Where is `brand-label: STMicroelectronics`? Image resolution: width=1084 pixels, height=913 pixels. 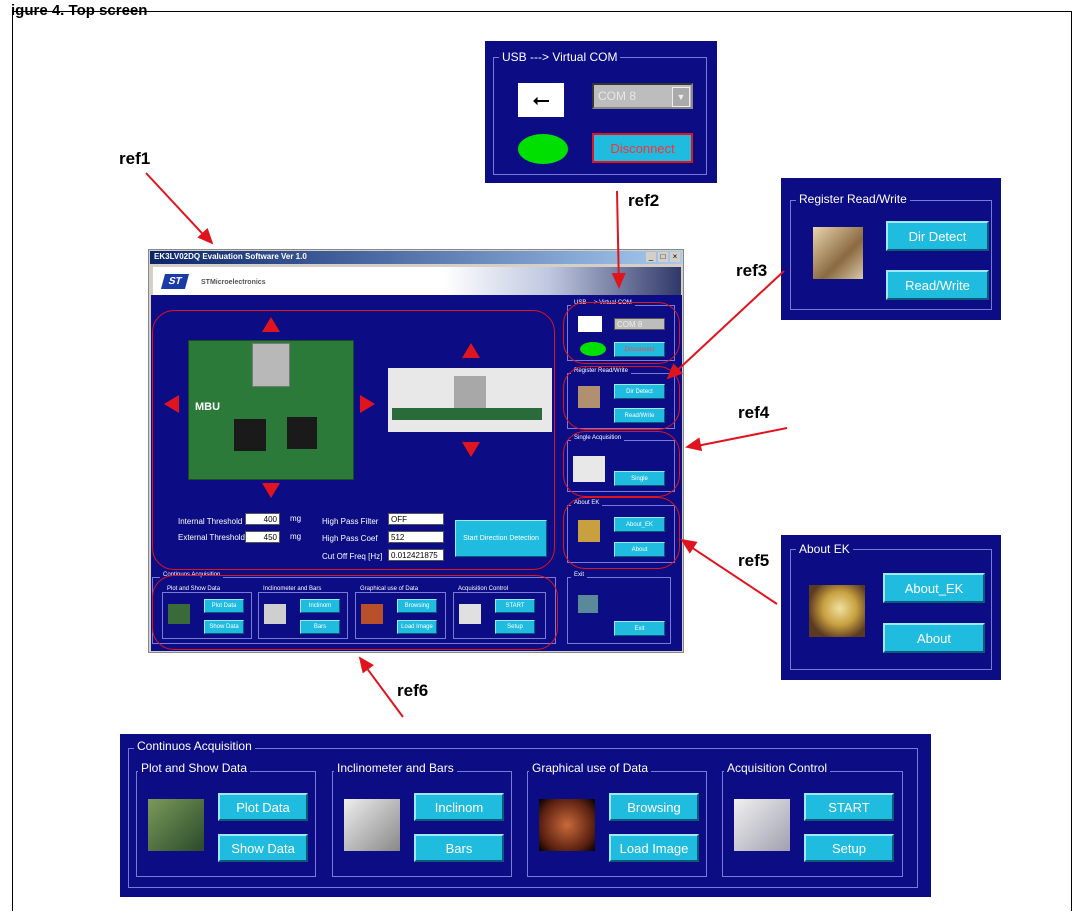
brand-label: STMicroelectronics is located at coordinates (233, 282).